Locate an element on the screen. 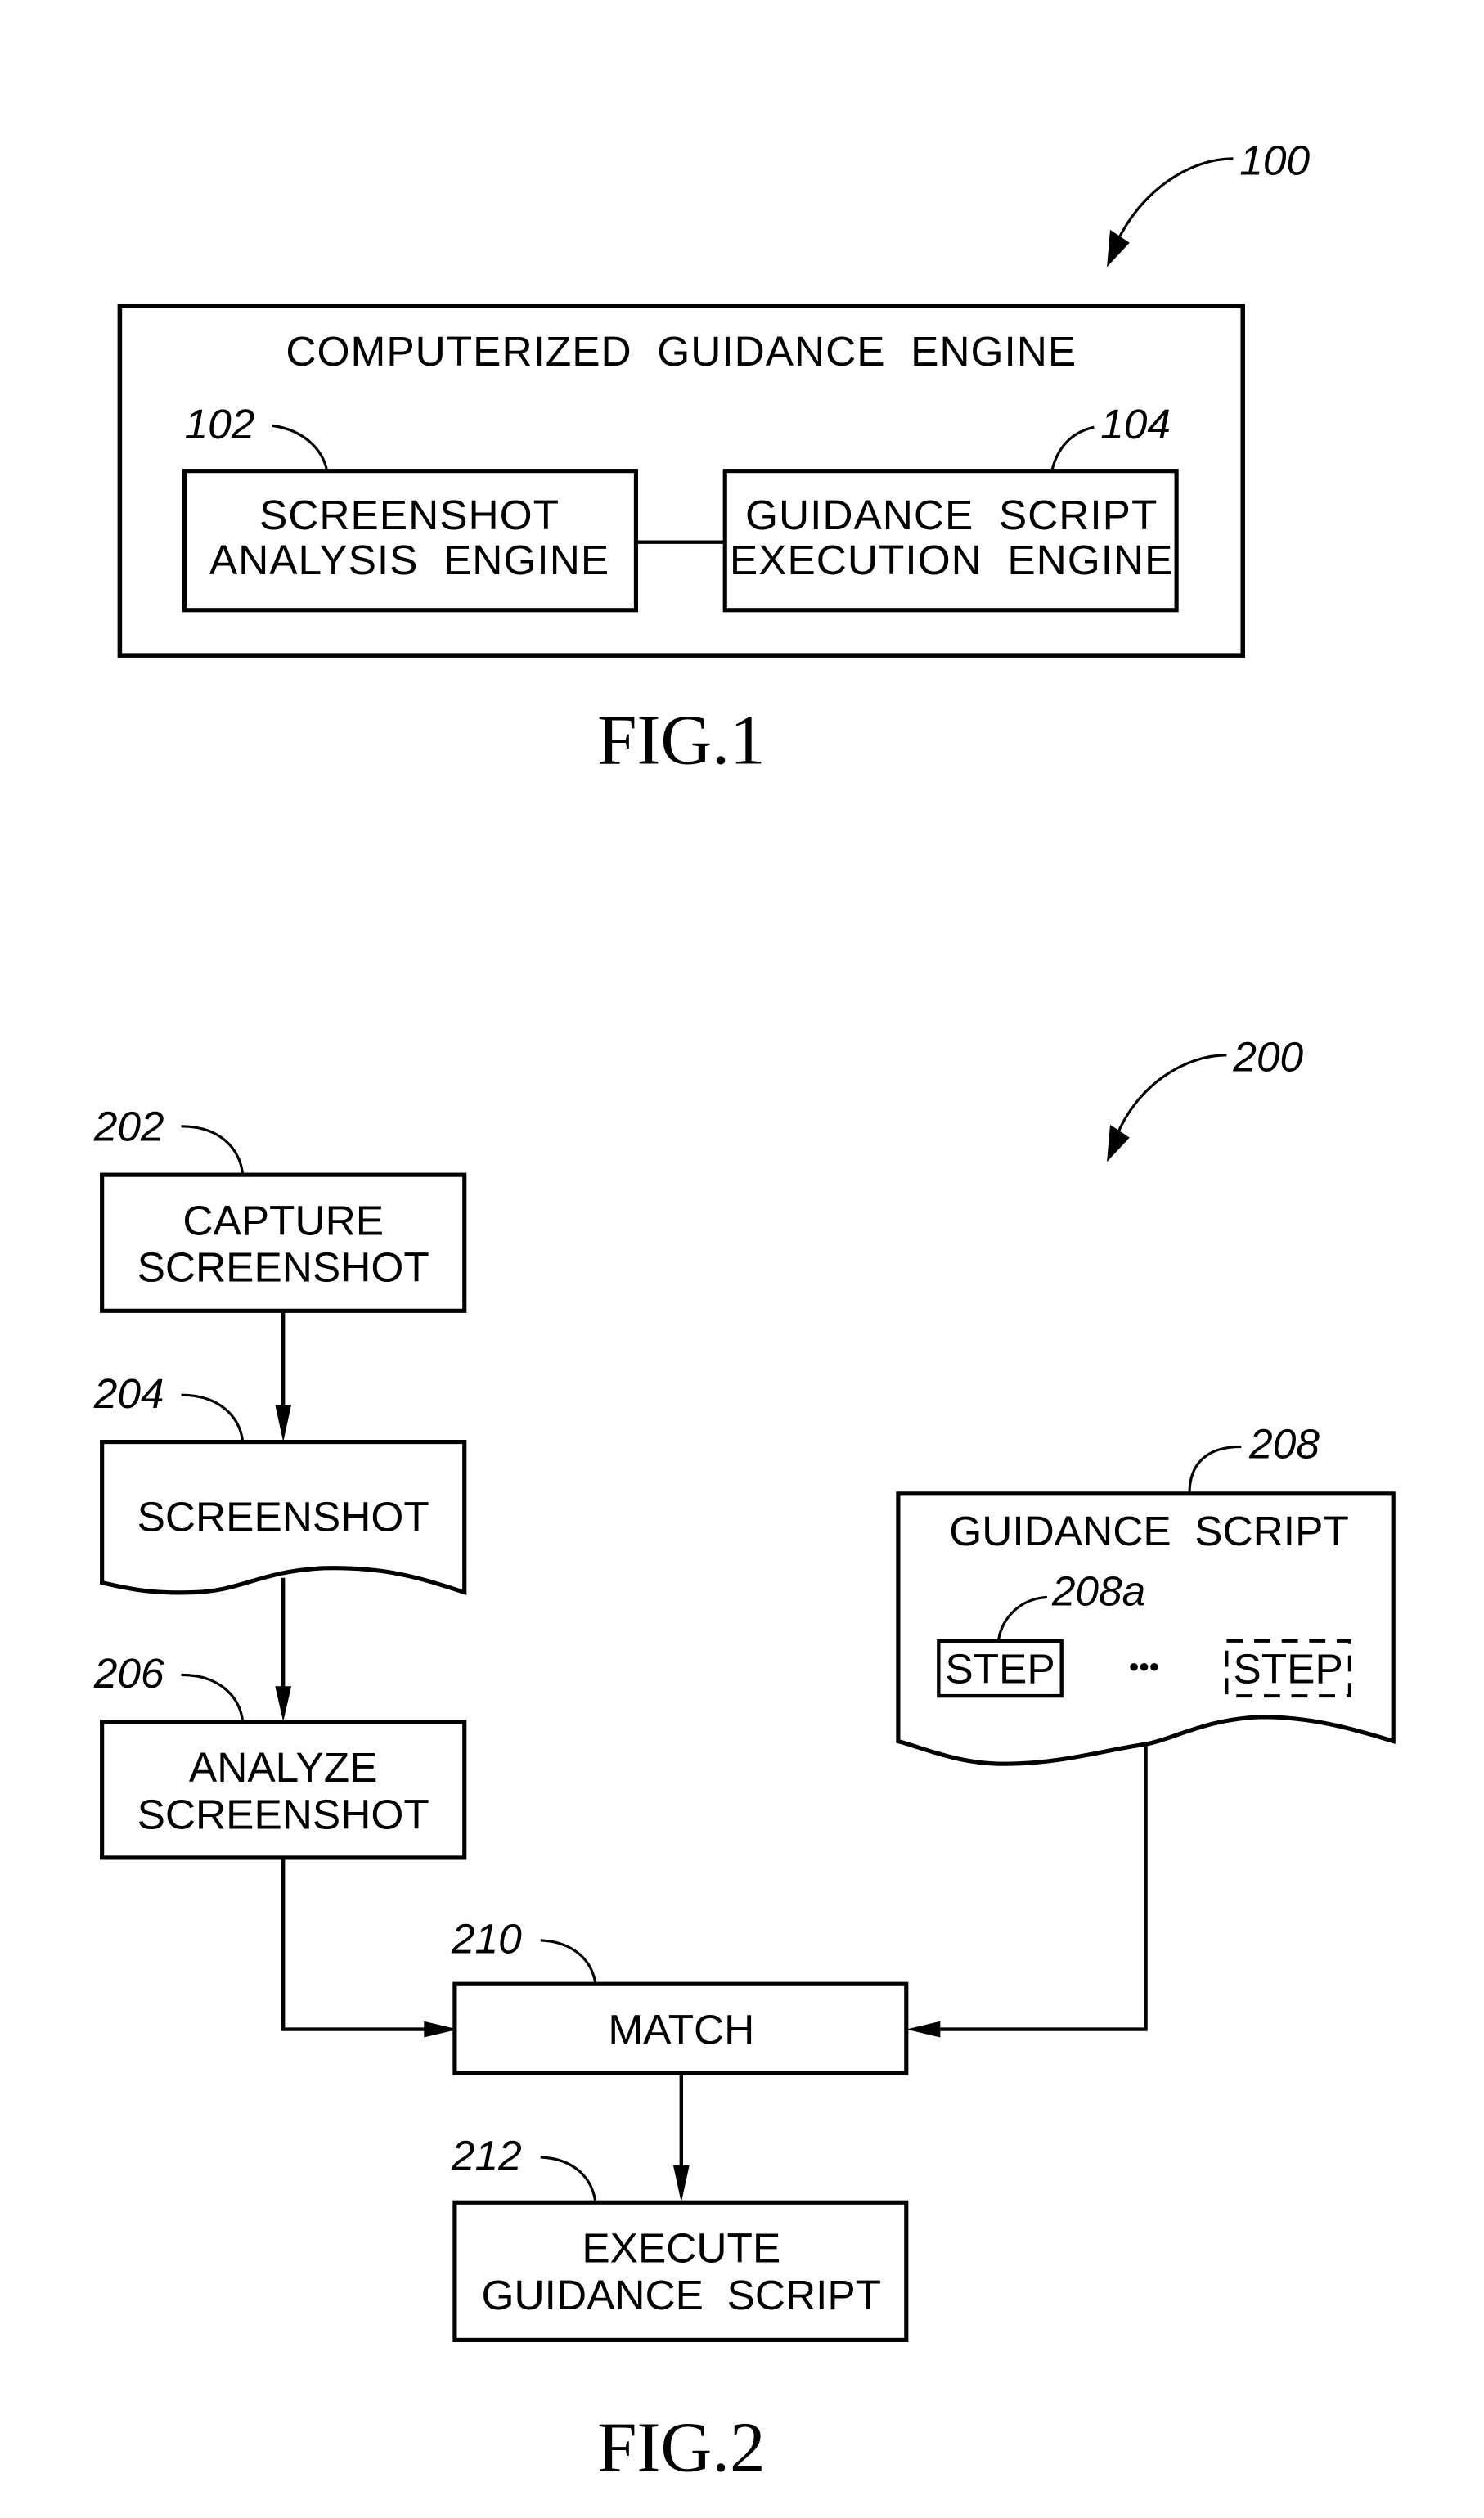  ref-label-206: 206 is located at coordinates (128, 1673).